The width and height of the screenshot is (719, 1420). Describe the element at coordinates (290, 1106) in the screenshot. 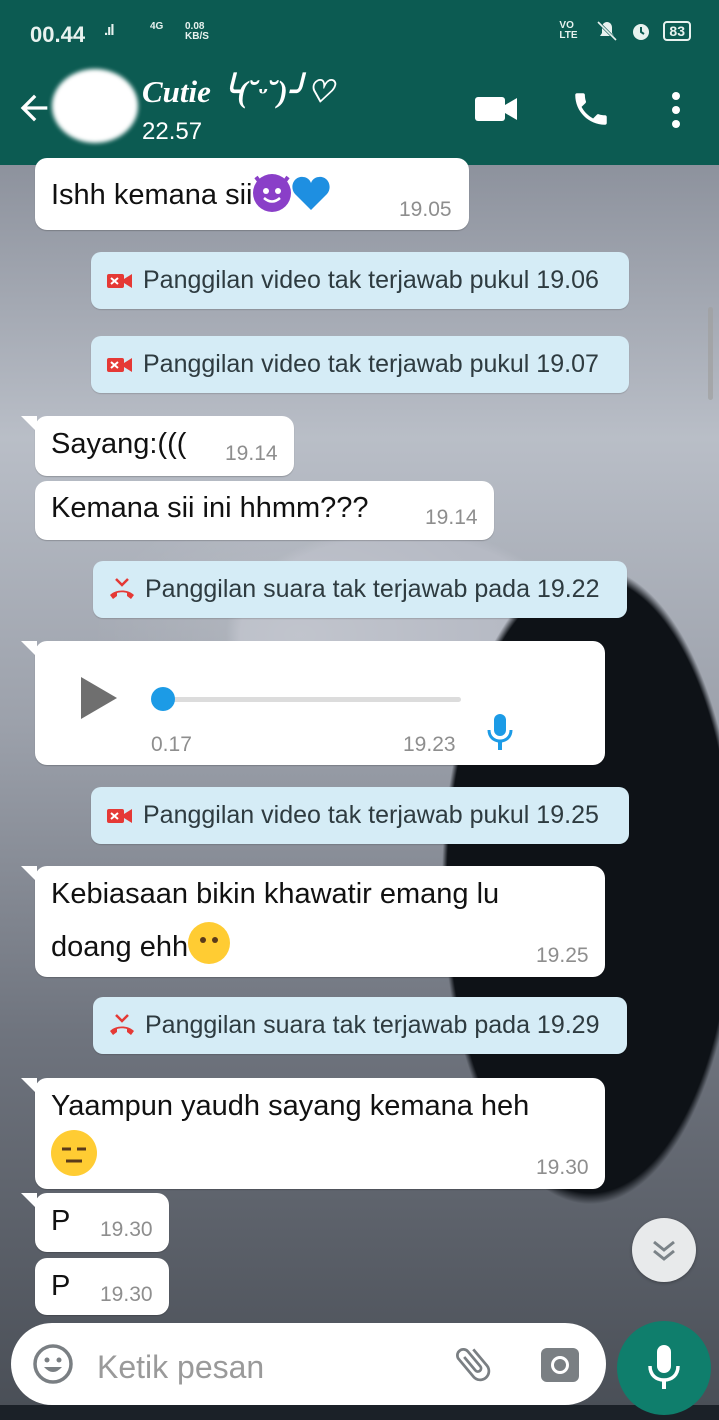

I see `message-text-line1: Yaampun yaudh sayang kemana heh` at that location.